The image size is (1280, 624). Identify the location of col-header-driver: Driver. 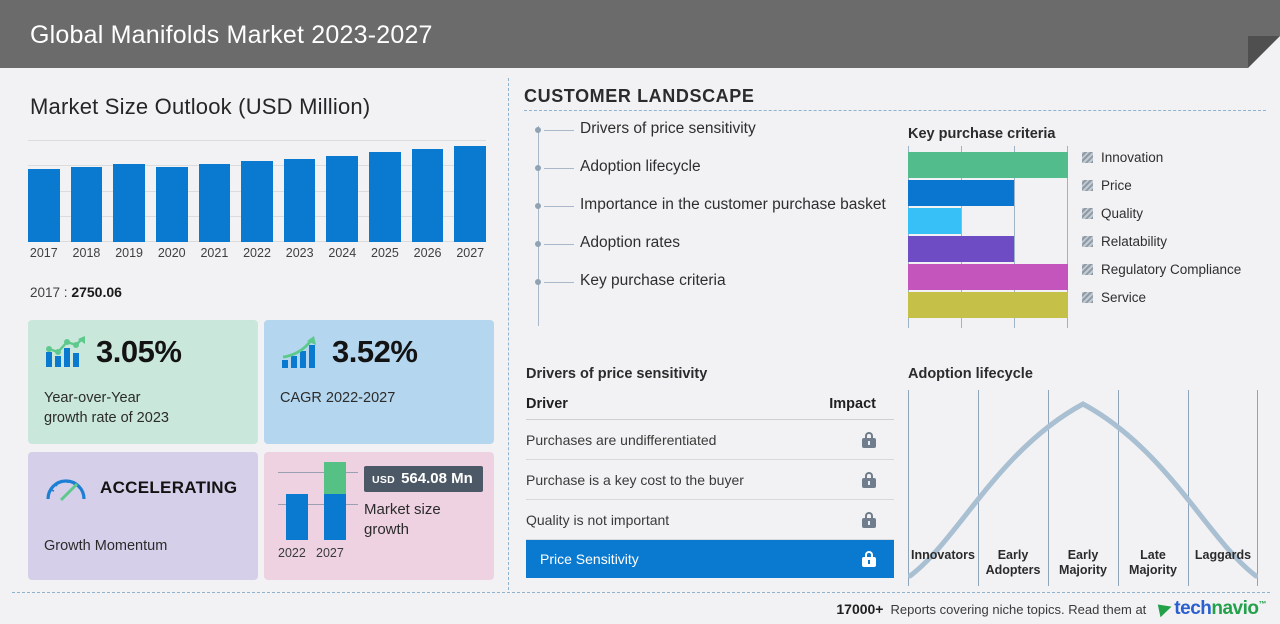
(547, 404).